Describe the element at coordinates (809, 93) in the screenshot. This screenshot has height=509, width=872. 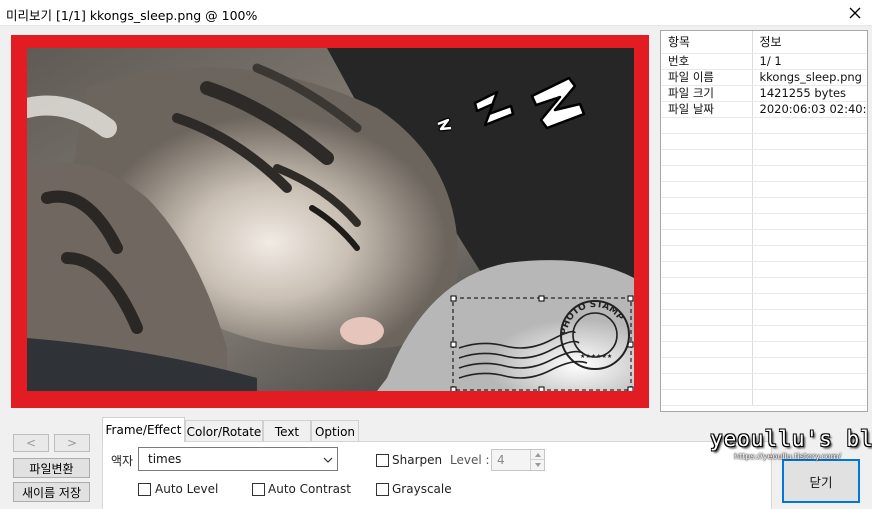
I see `info-value: 1421255 bytes` at that location.